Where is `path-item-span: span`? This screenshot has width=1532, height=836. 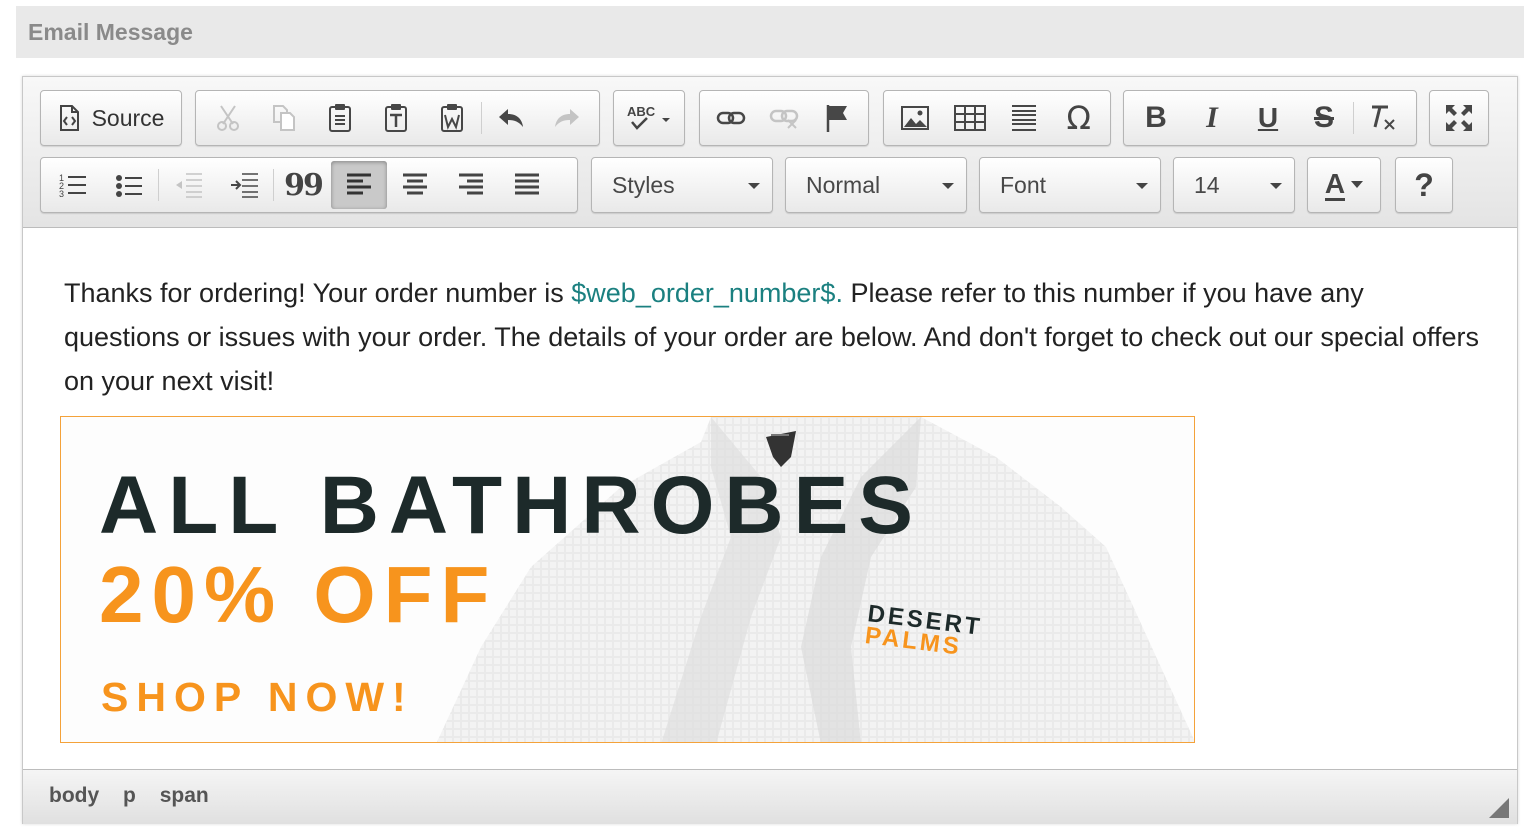 path-item-span: span is located at coordinates (184, 795).